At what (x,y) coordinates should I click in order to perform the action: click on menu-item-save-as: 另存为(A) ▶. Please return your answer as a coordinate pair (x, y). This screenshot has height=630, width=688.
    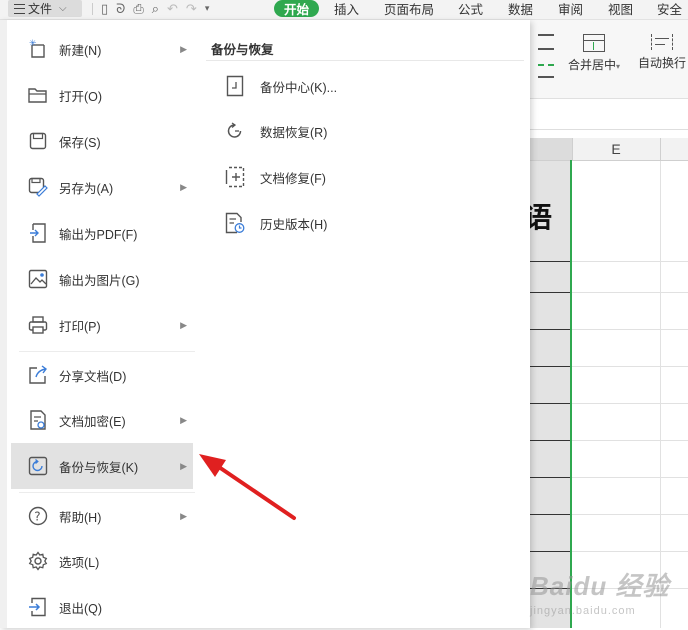
    Looking at the image, I should click on (102, 187).